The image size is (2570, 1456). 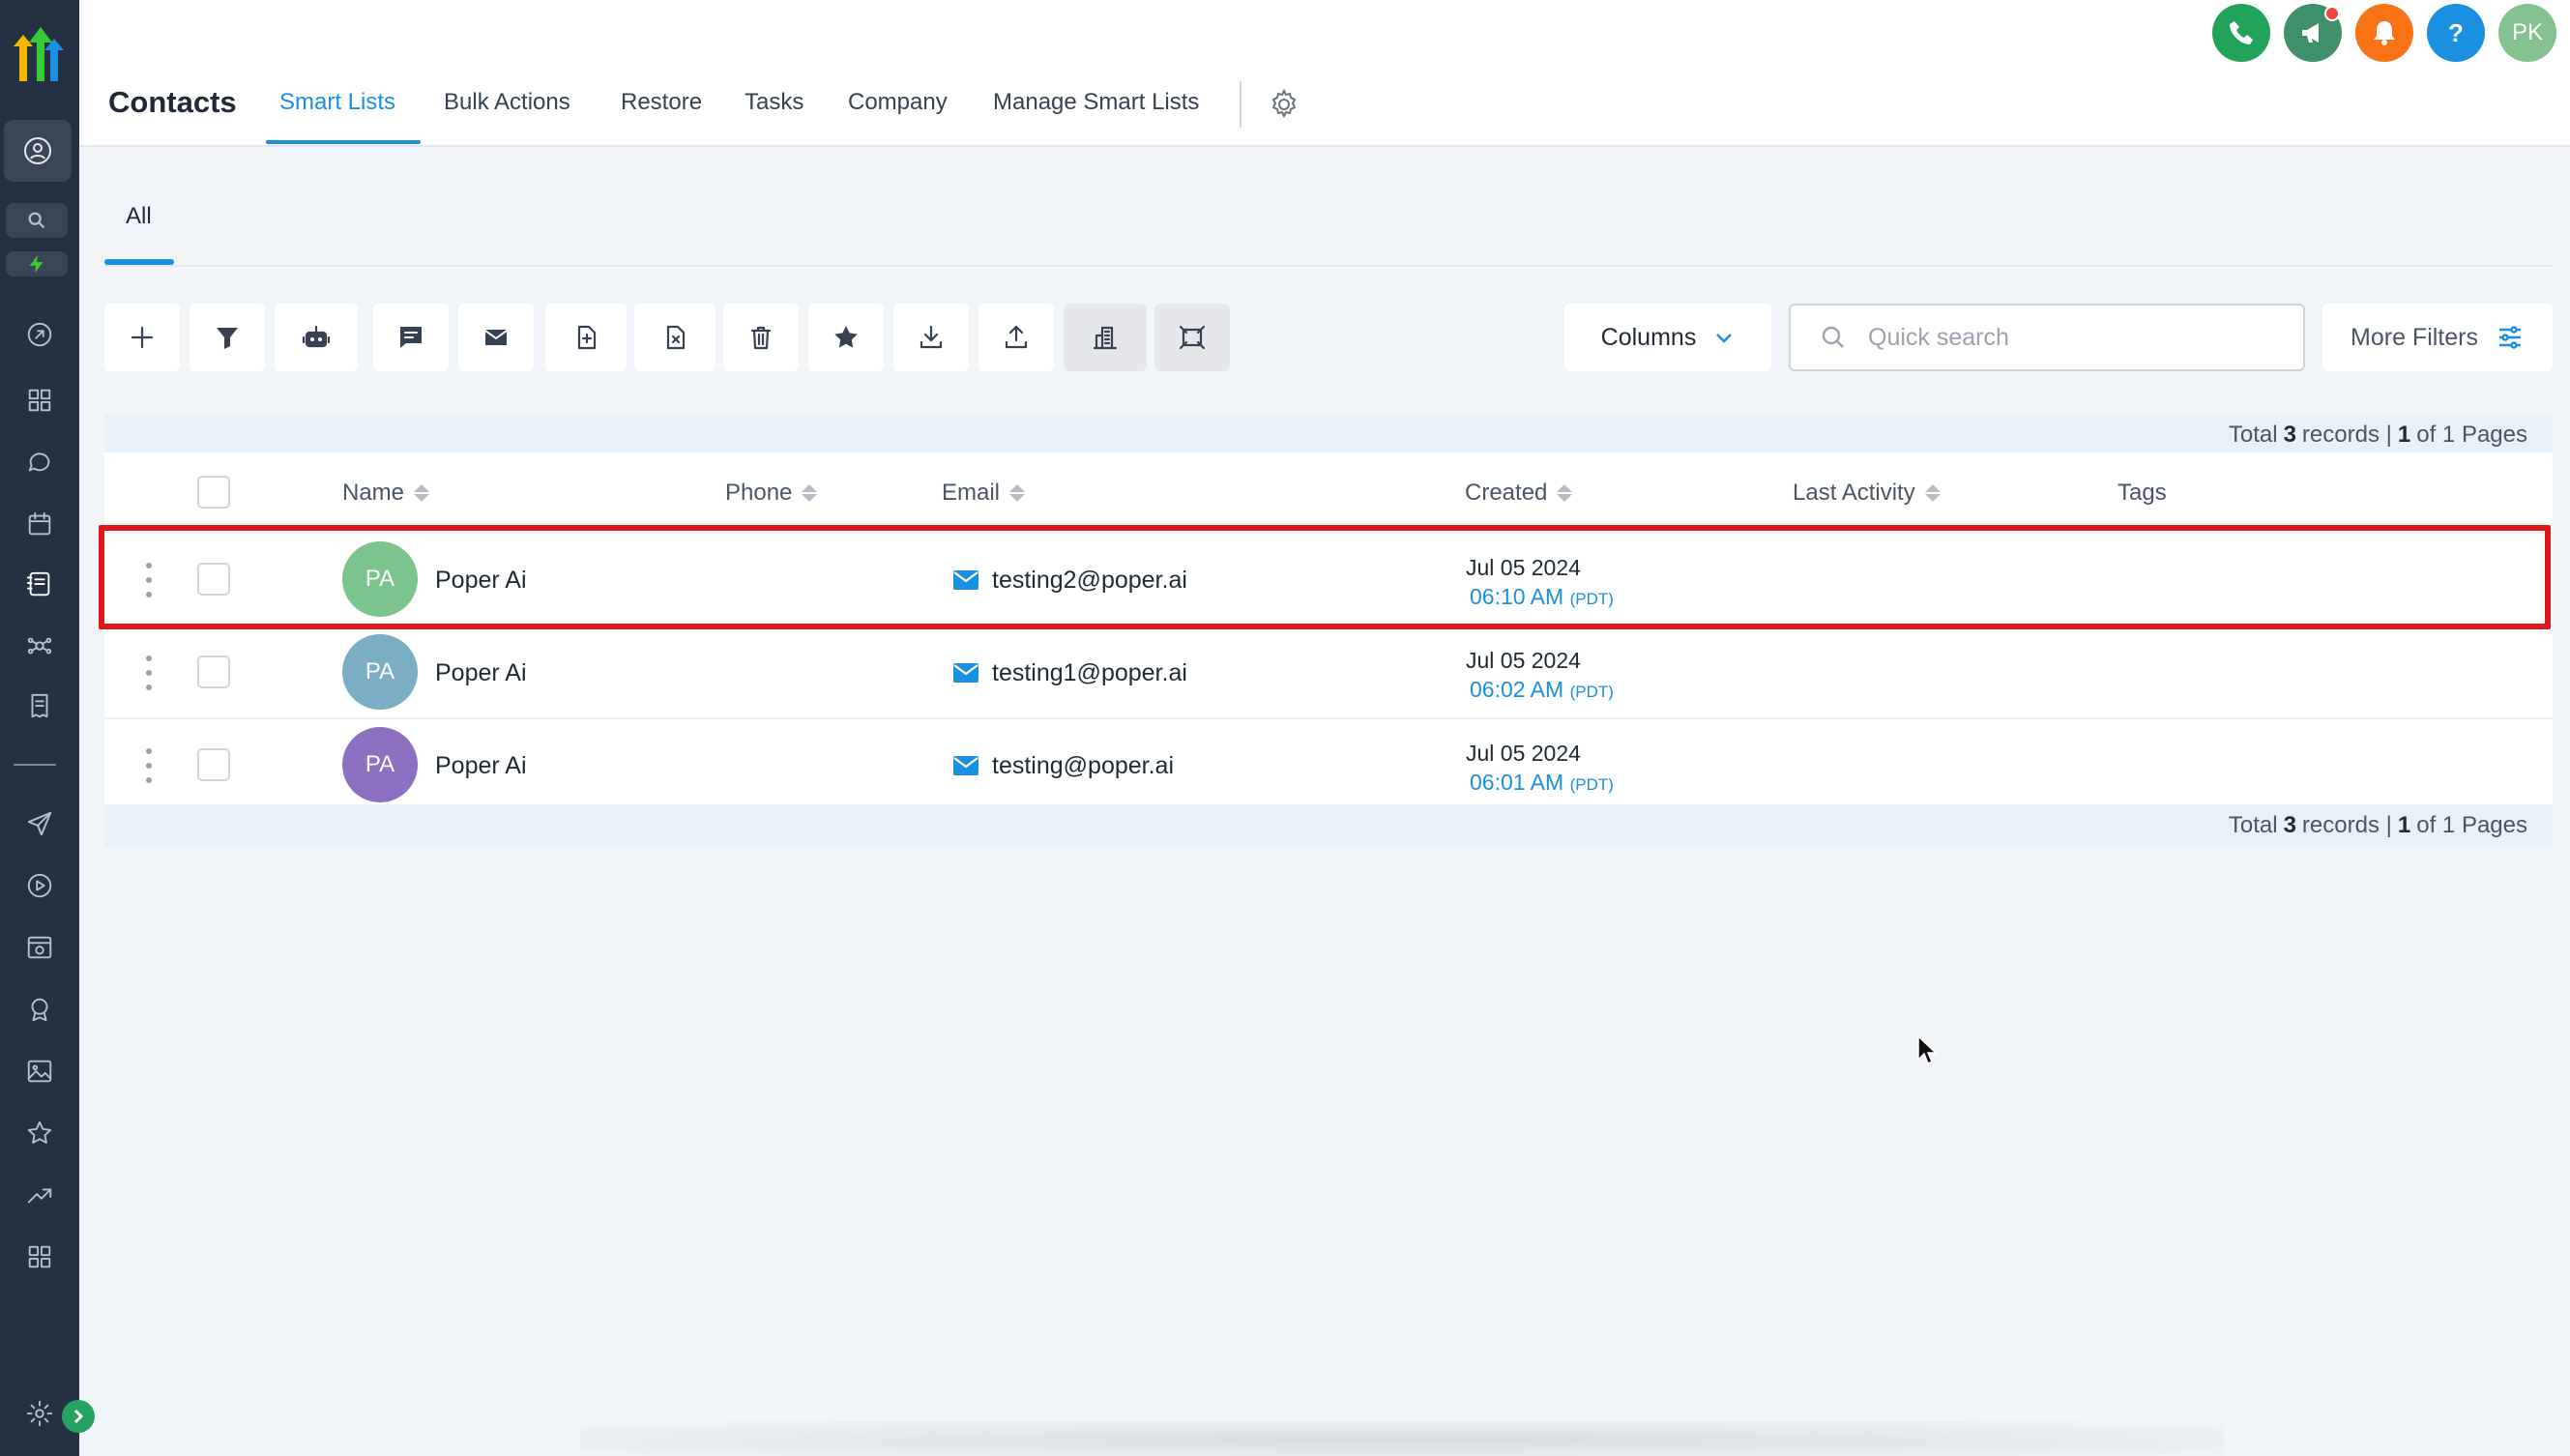 What do you see at coordinates (1592, 692) in the screenshot?
I see `timezone-label: (PDT)` at bounding box center [1592, 692].